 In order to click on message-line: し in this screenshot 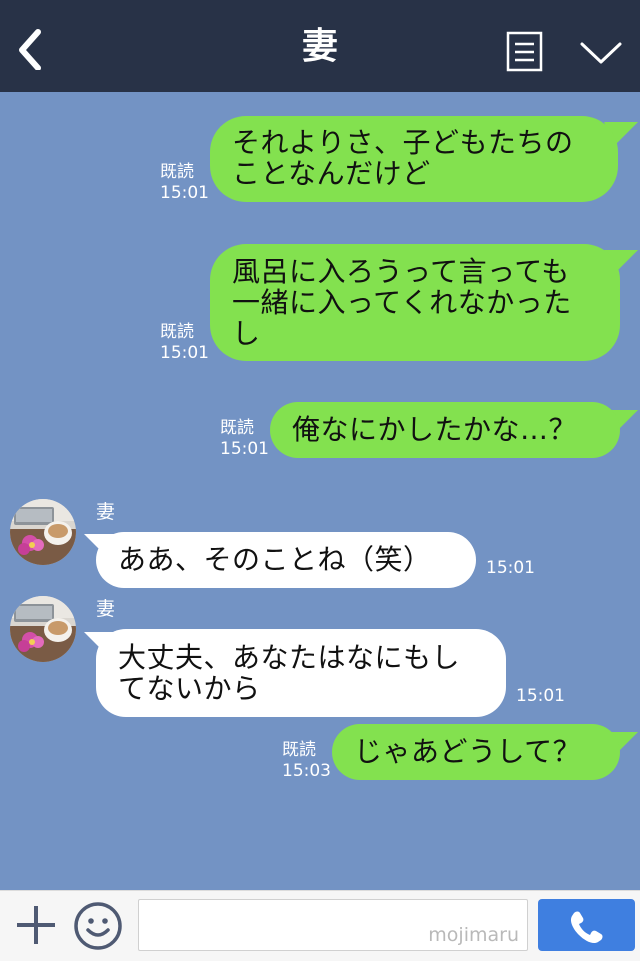, I will do `click(246, 333)`.